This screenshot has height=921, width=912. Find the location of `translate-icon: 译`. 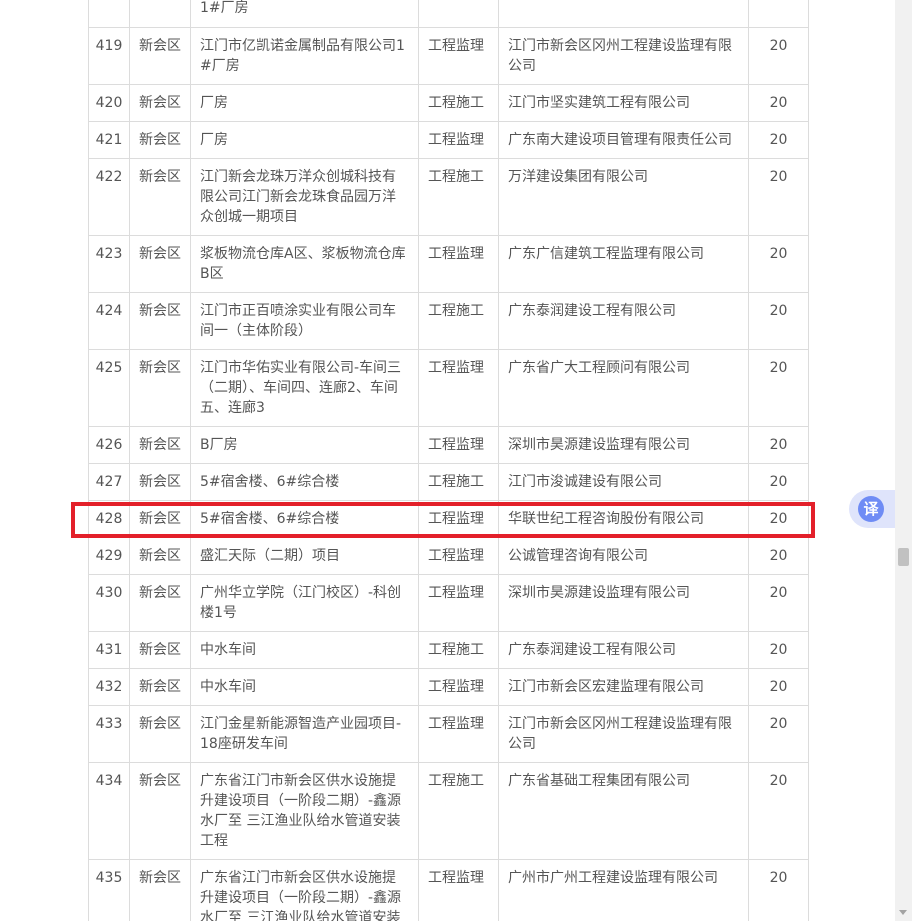

translate-icon: 译 is located at coordinates (871, 509).